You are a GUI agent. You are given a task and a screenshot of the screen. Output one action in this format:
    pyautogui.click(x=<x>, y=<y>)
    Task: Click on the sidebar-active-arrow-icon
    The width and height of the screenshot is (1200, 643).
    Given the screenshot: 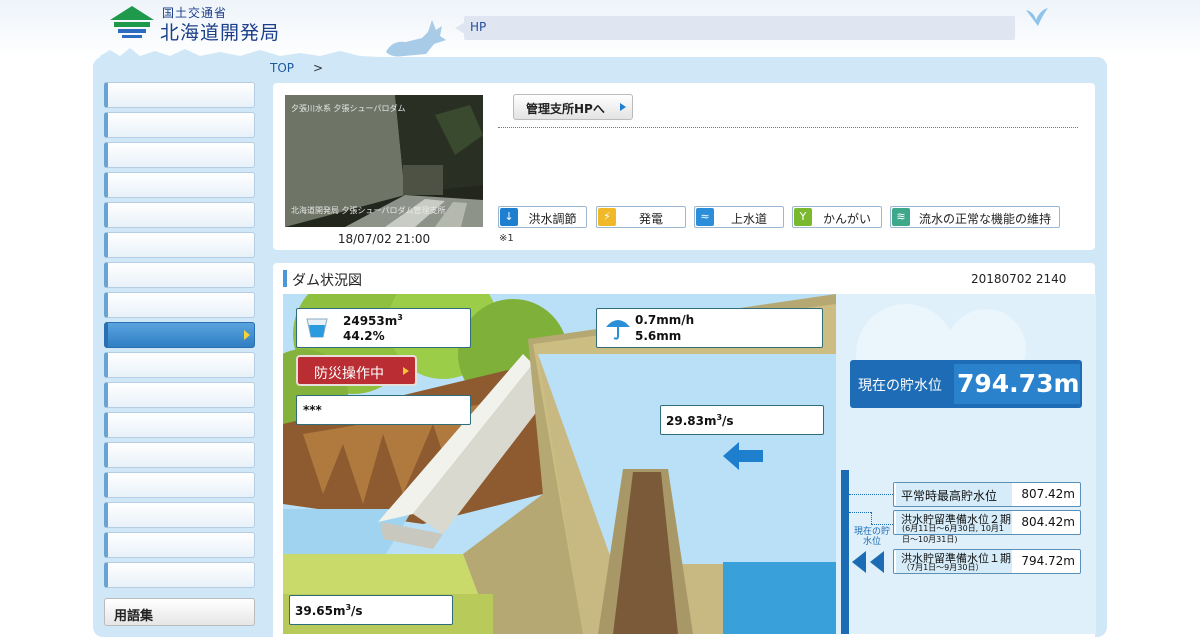 What is the action you would take?
    pyautogui.click(x=247, y=335)
    